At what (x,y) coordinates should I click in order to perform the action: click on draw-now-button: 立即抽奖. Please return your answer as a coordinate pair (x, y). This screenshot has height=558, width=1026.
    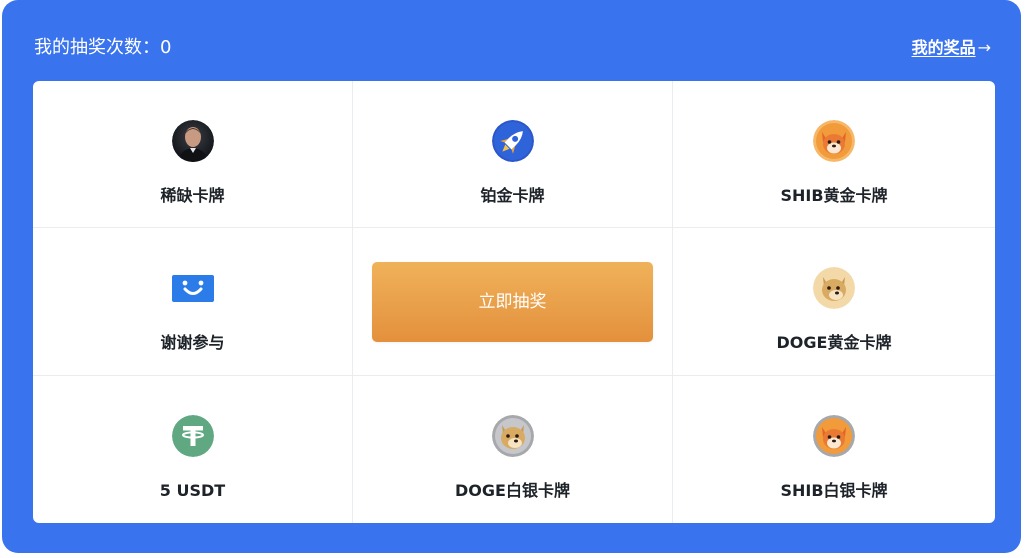
    Looking at the image, I should click on (512, 302).